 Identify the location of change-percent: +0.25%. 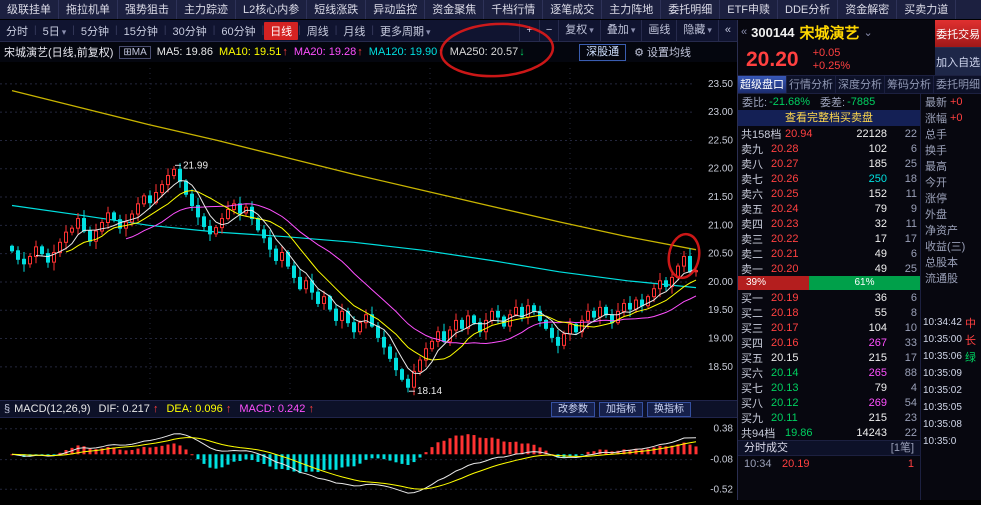
(831, 66).